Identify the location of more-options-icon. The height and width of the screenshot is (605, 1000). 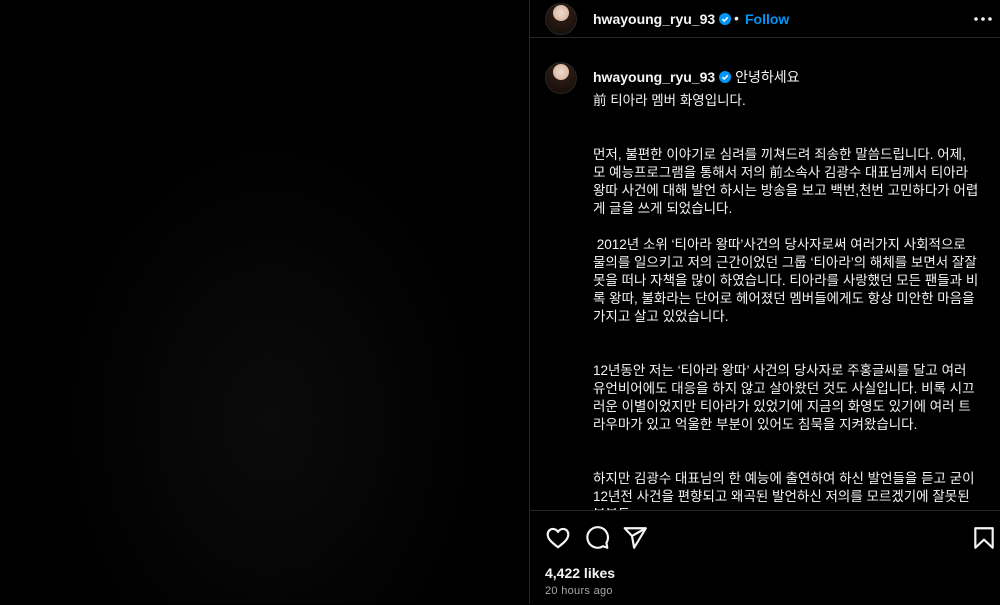
(983, 19).